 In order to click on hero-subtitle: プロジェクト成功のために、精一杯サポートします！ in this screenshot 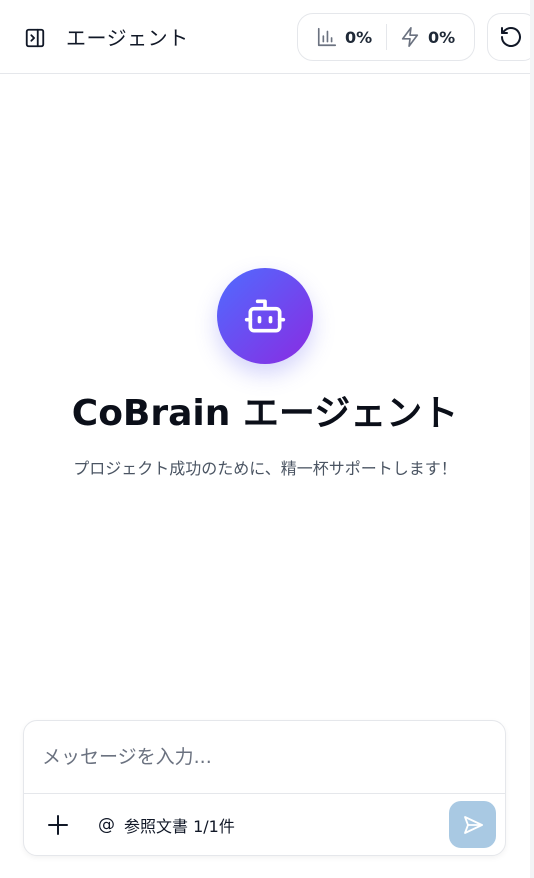, I will do `click(265, 468)`.